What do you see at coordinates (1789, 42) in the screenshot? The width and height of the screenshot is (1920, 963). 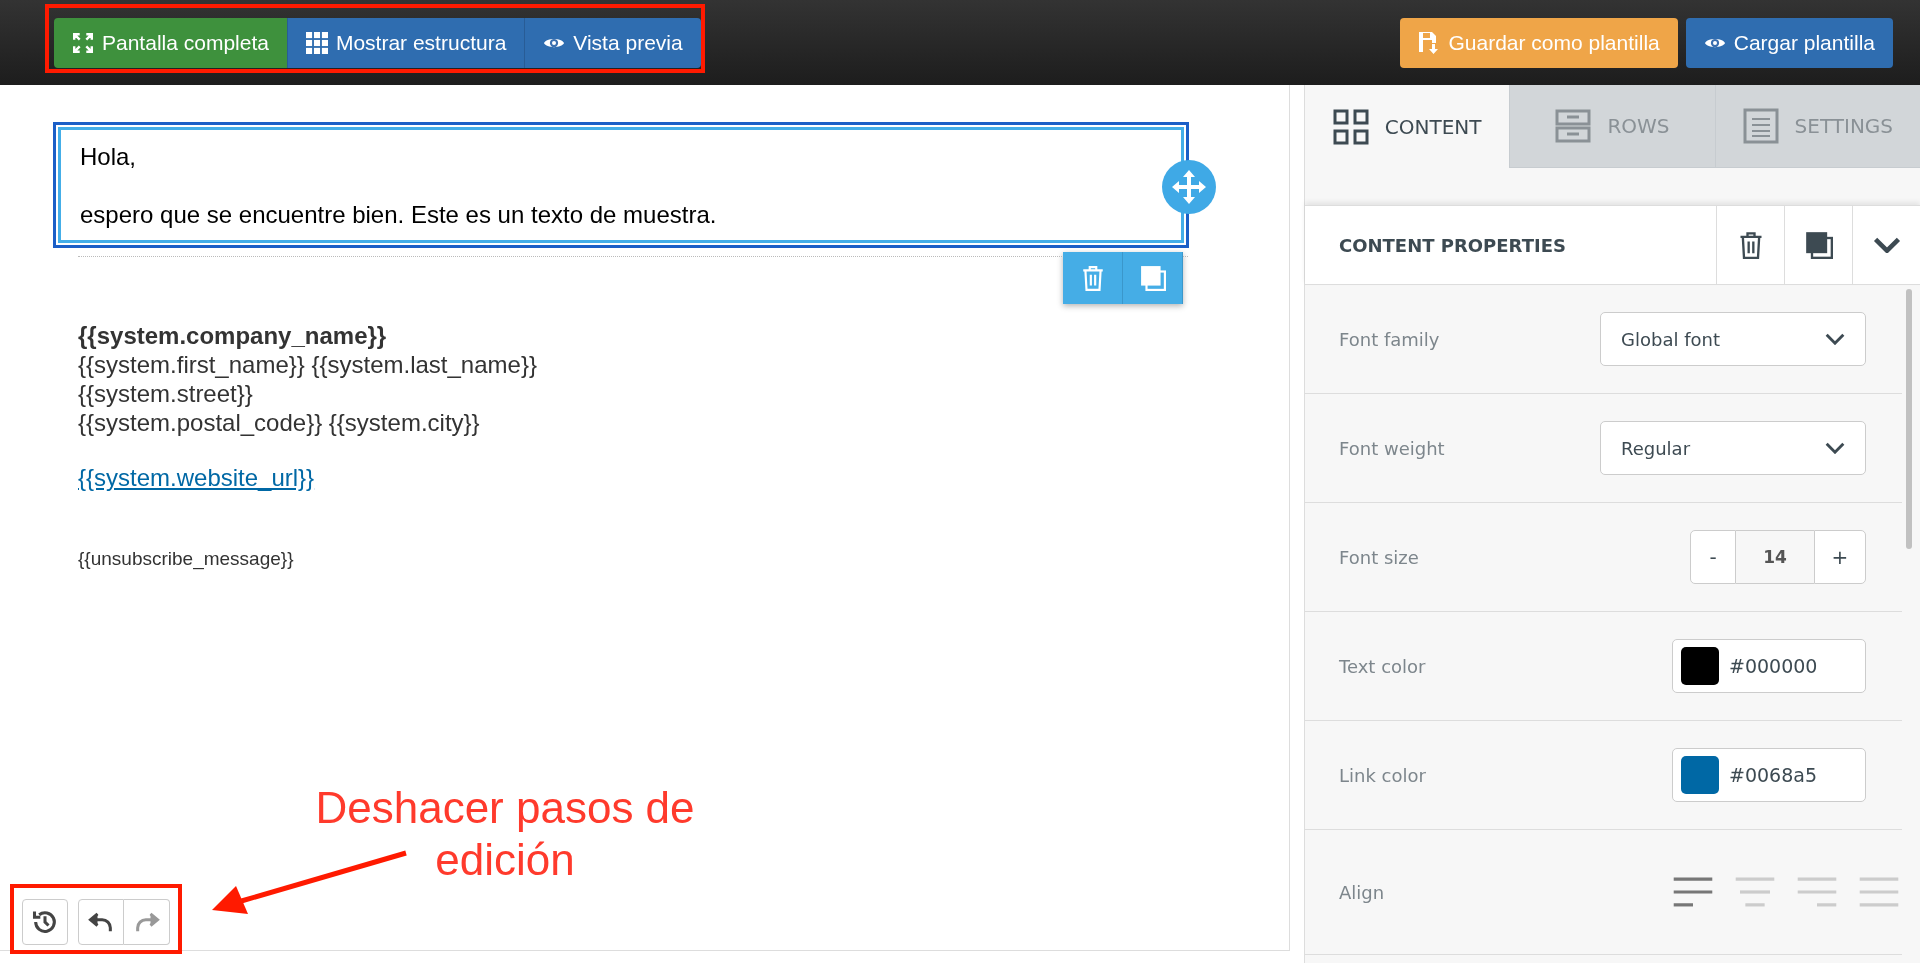 I see `template-button: Cargar plantilla` at bounding box center [1789, 42].